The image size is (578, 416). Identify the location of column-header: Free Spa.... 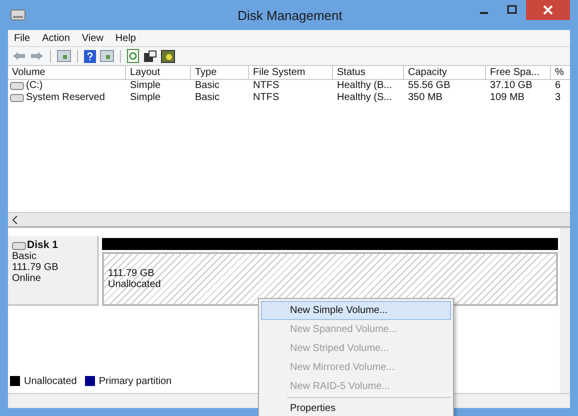
(518, 72).